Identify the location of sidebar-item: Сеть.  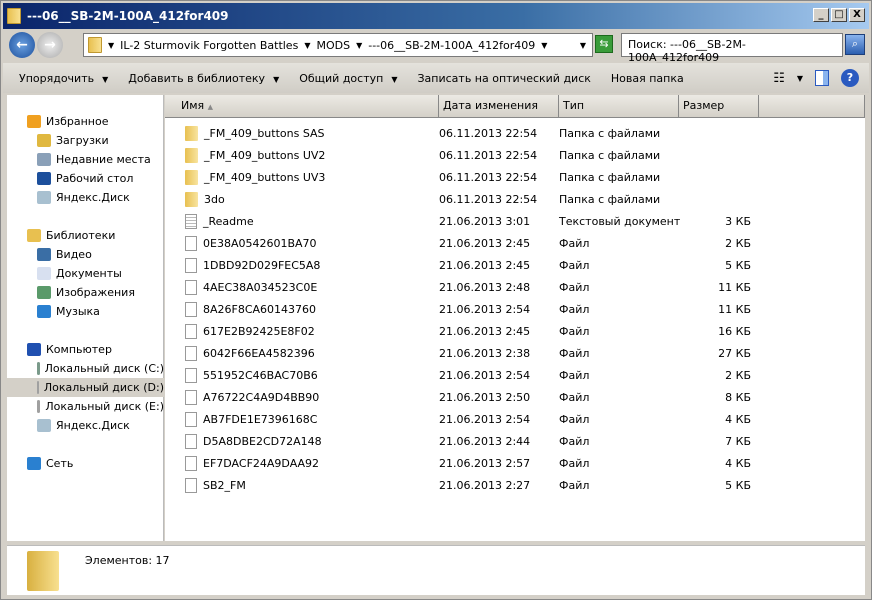
(85, 463).